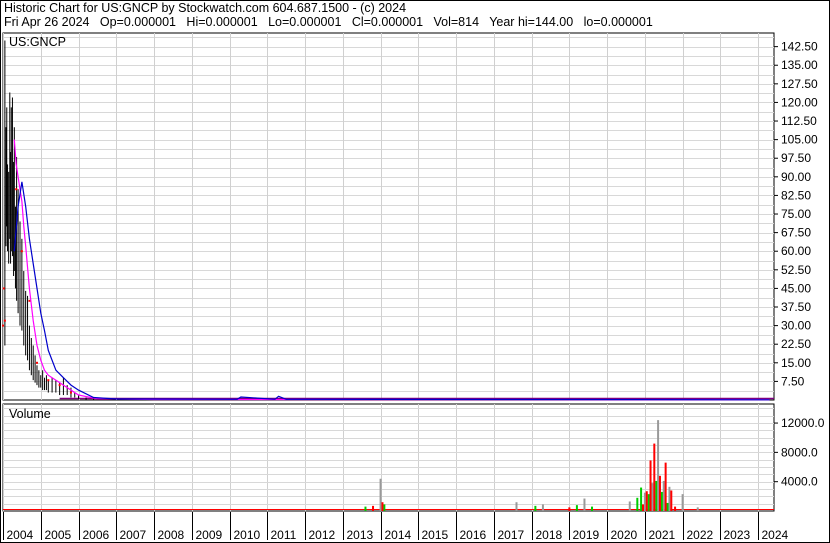 The height and width of the screenshot is (543, 830). I want to click on x-tick-label: 2007, so click(133, 535).